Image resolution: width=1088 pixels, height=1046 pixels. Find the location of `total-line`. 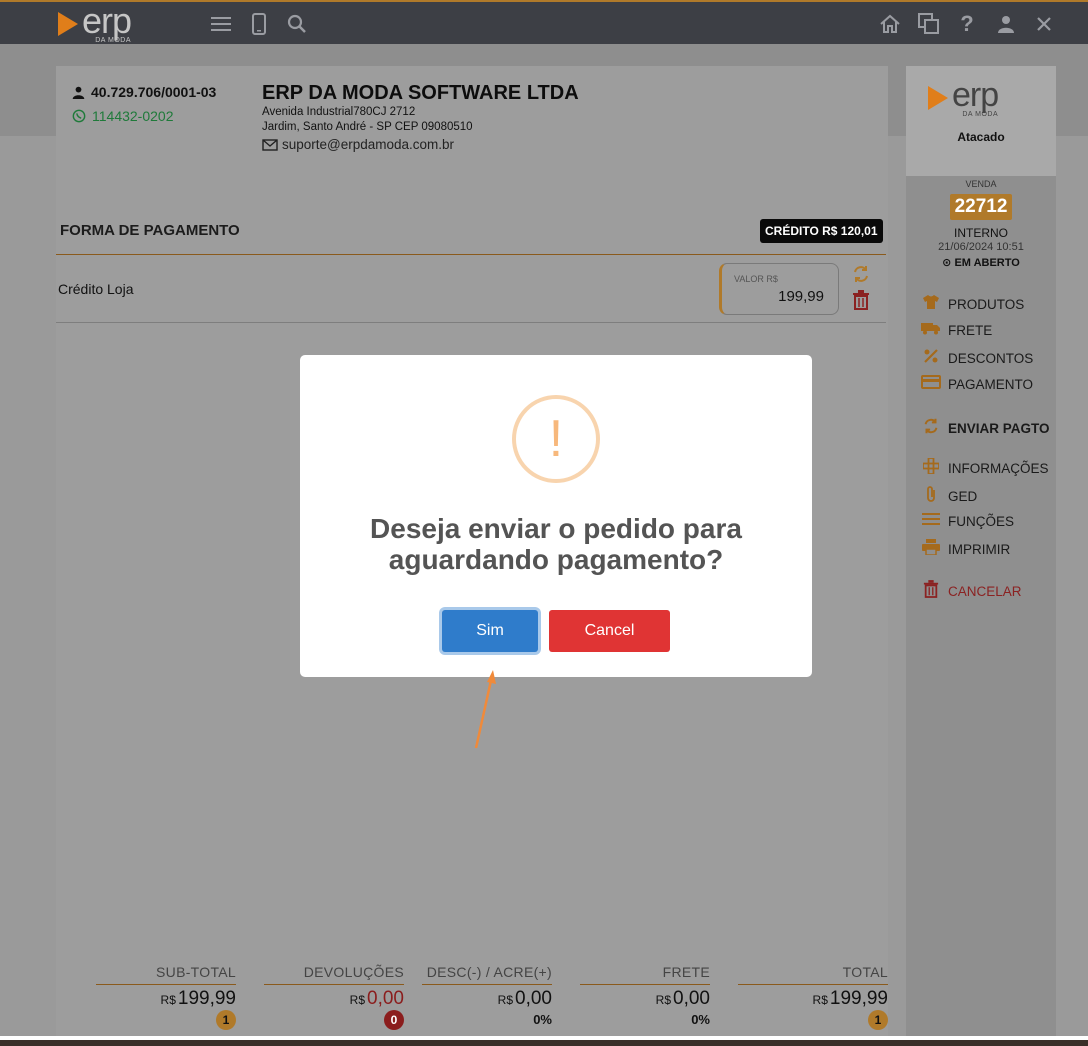

total-line is located at coordinates (813, 984).